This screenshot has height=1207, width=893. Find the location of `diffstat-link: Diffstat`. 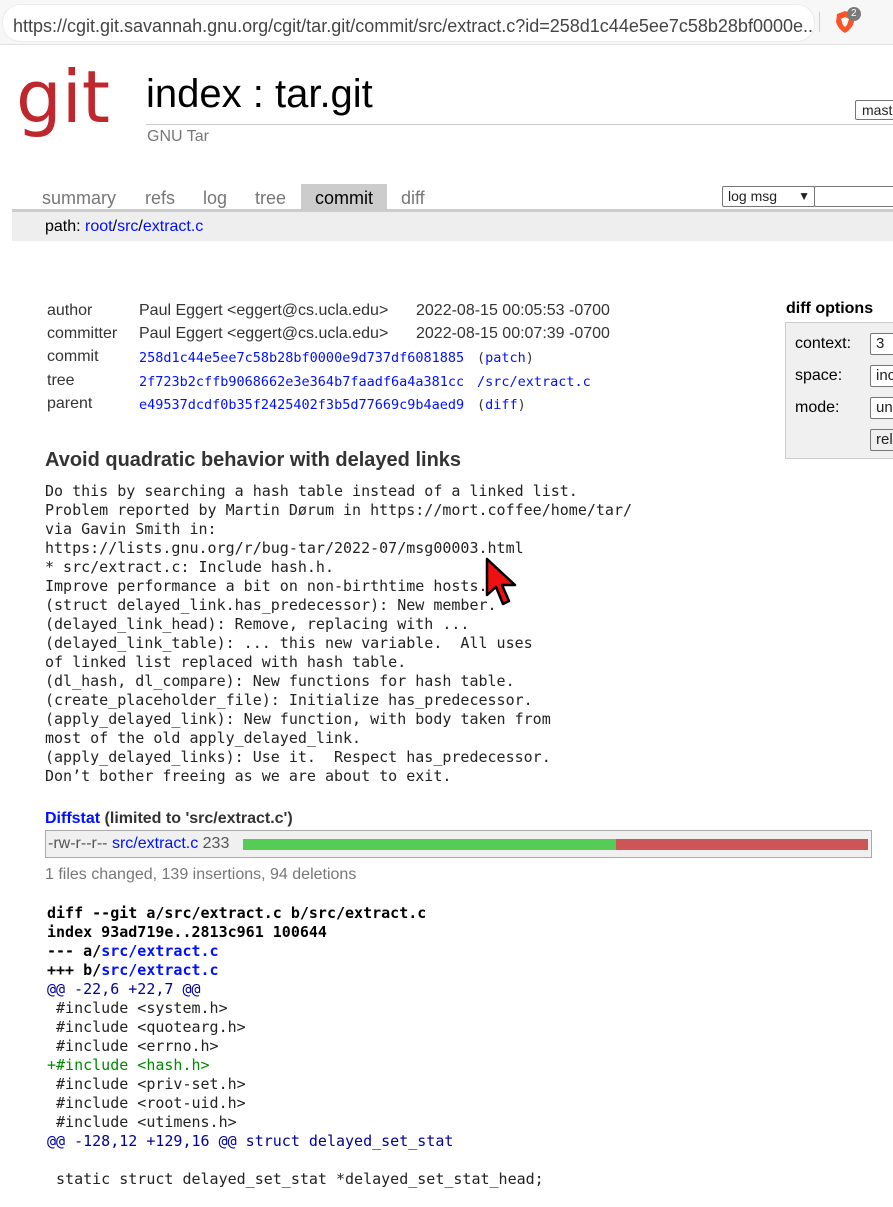

diffstat-link: Diffstat is located at coordinates (72, 818).